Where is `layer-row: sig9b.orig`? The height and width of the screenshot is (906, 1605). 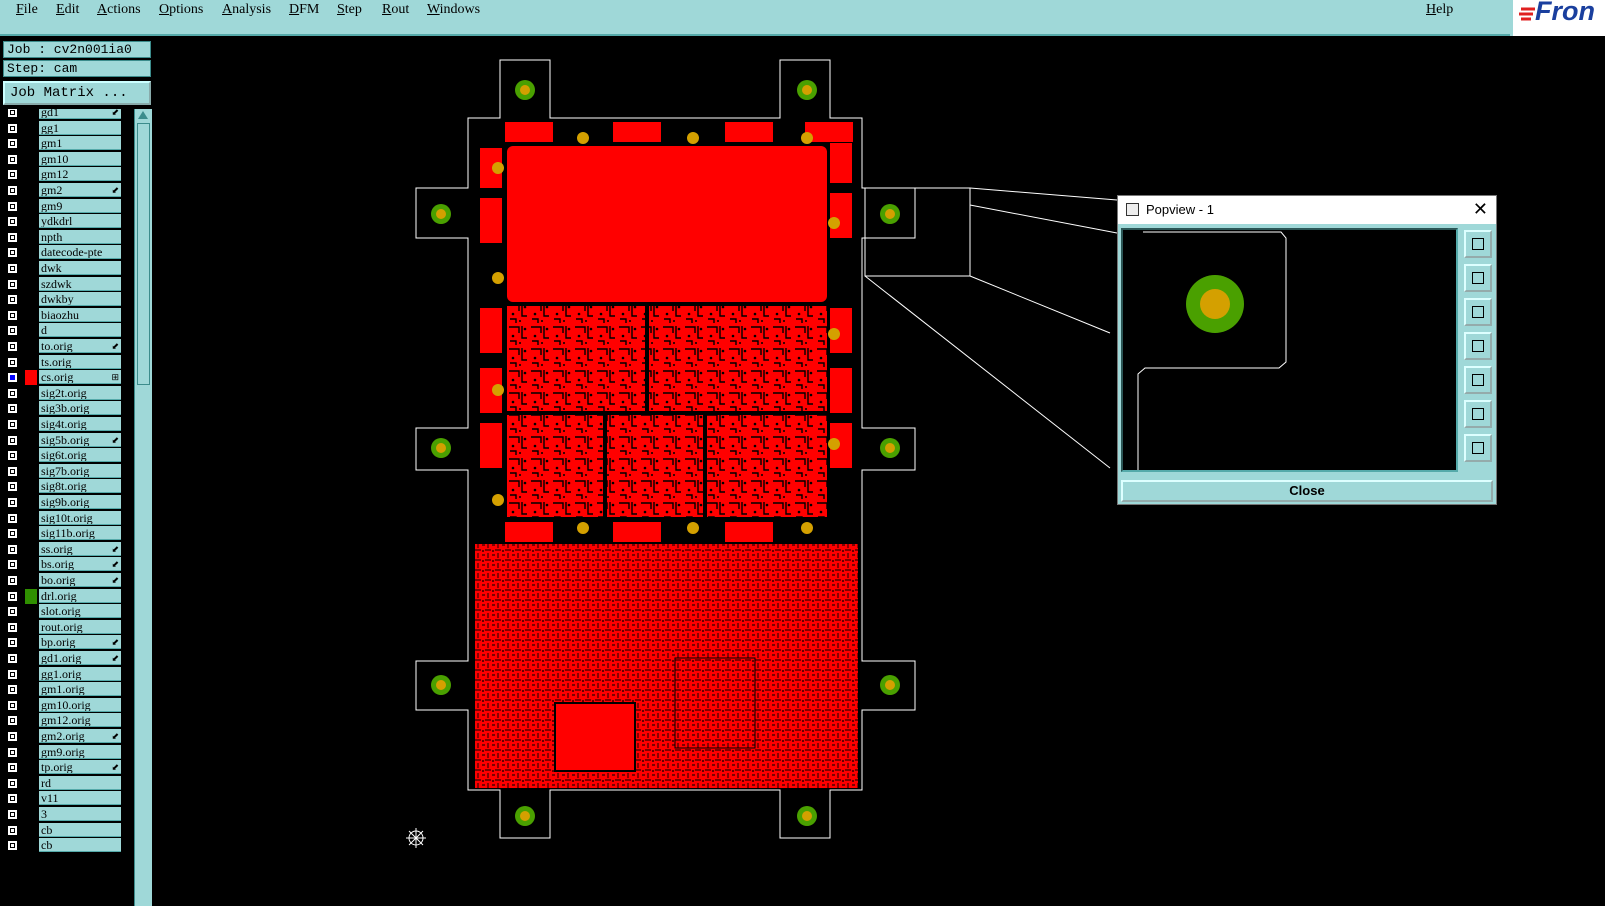 layer-row: sig9b.orig is located at coordinates (68, 502).